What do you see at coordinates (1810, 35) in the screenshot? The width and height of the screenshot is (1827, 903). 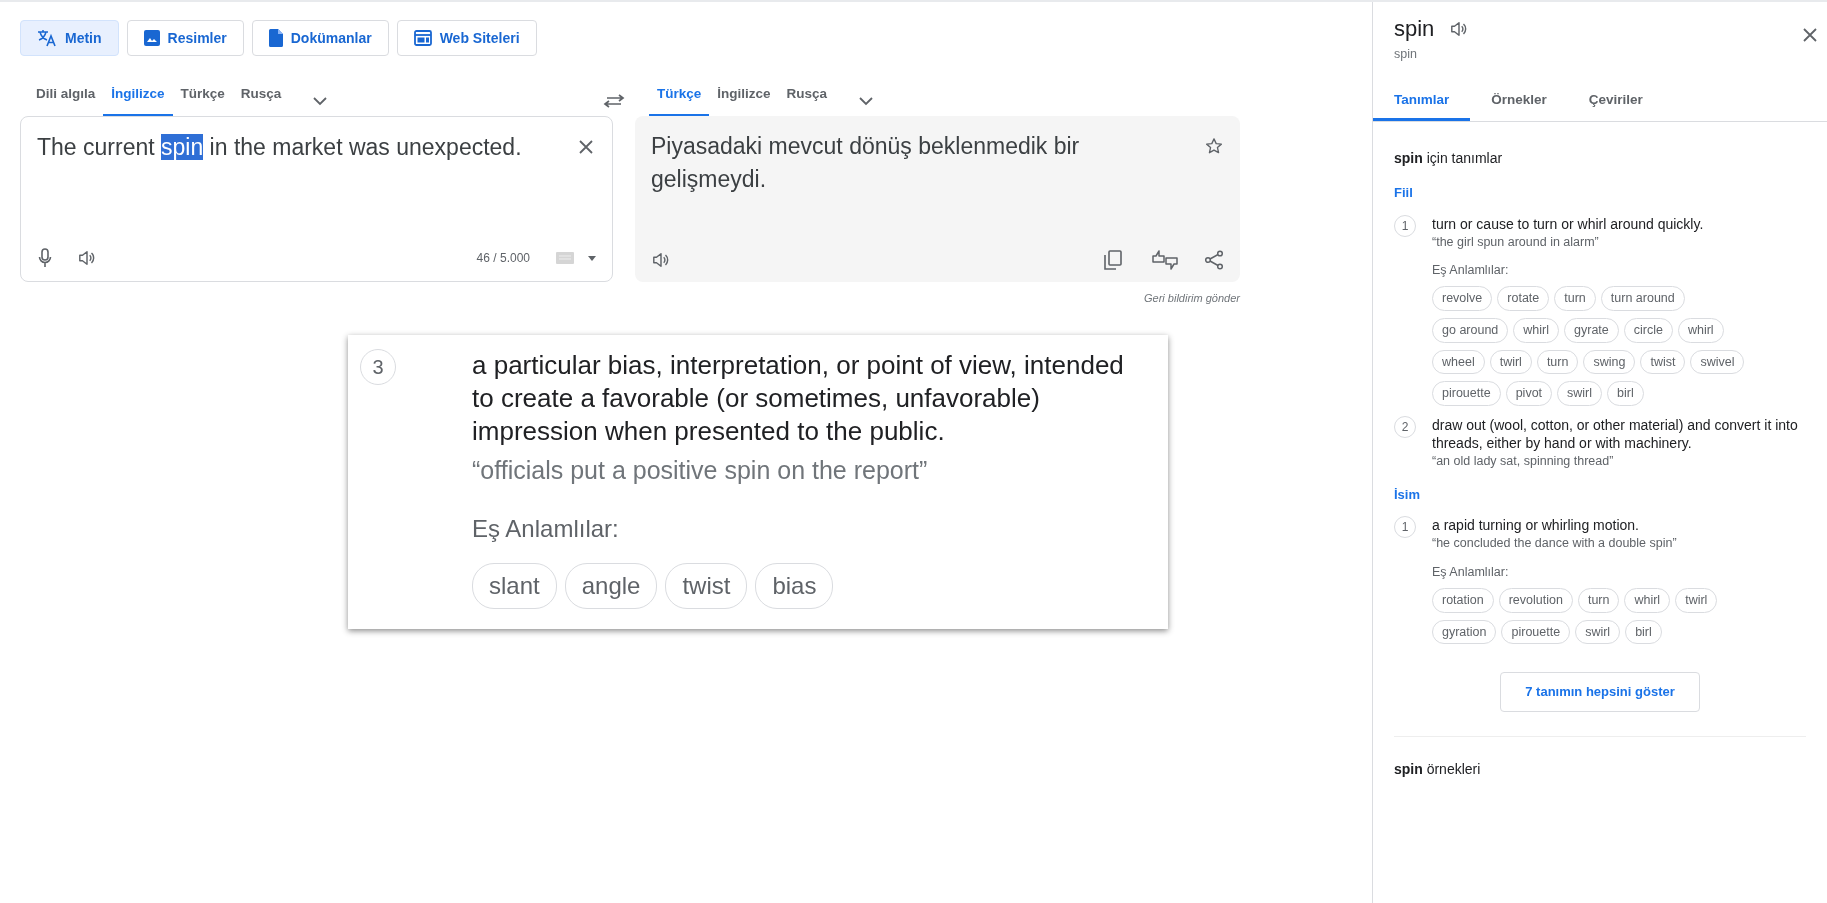 I see `close-icon` at bounding box center [1810, 35].